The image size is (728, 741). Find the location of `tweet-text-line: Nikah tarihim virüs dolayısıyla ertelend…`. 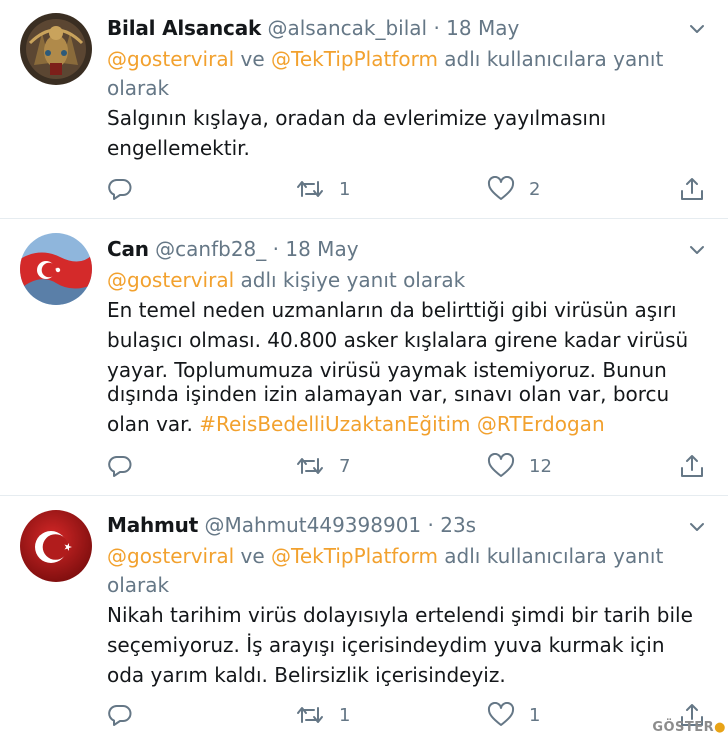

tweet-text-line: Nikah tarihim virüs dolayısıyla ertelend… is located at coordinates (400, 615).